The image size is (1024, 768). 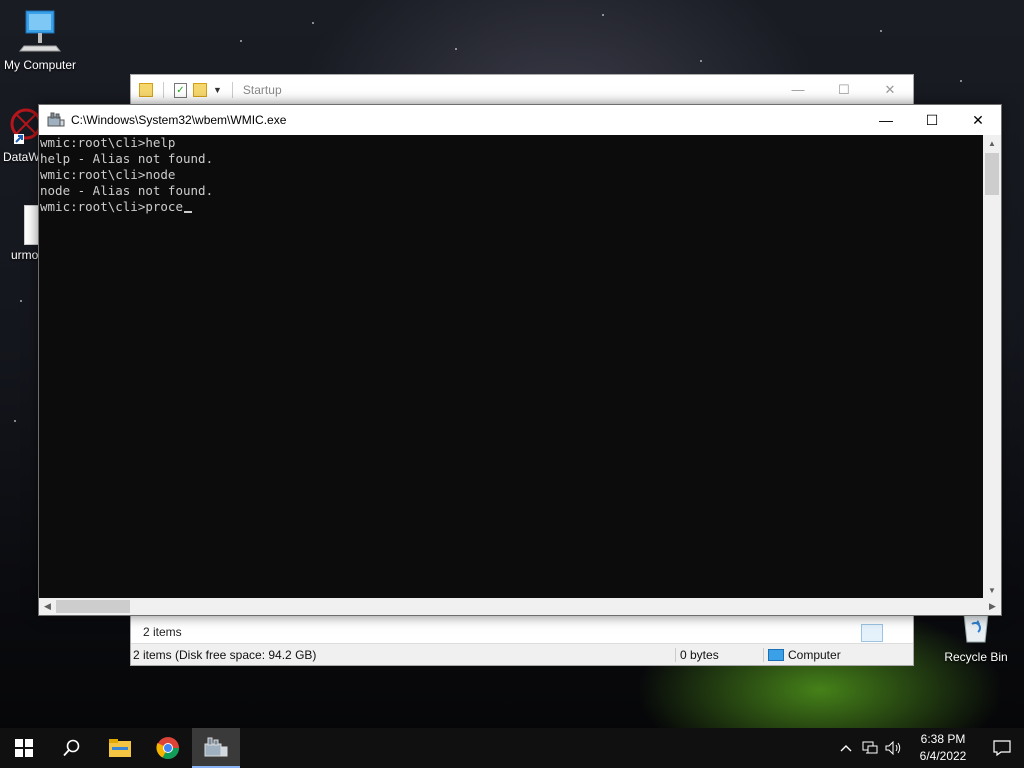 I want to click on scroll-right-icon: ▶, so click(x=992, y=606).